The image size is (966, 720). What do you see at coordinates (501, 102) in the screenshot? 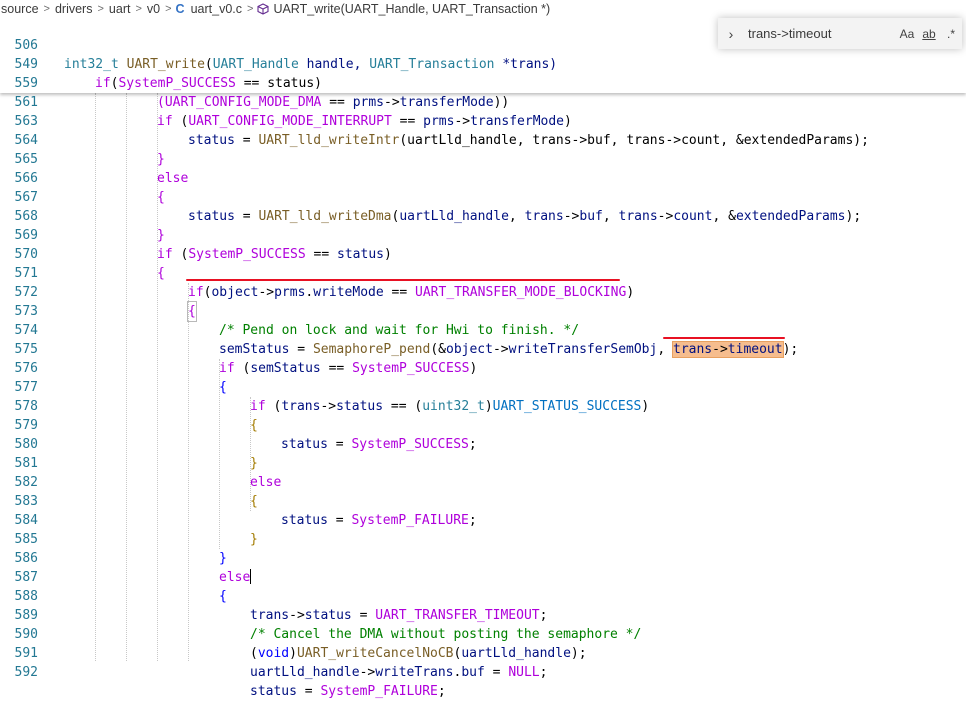
I see `code-token: ))` at bounding box center [501, 102].